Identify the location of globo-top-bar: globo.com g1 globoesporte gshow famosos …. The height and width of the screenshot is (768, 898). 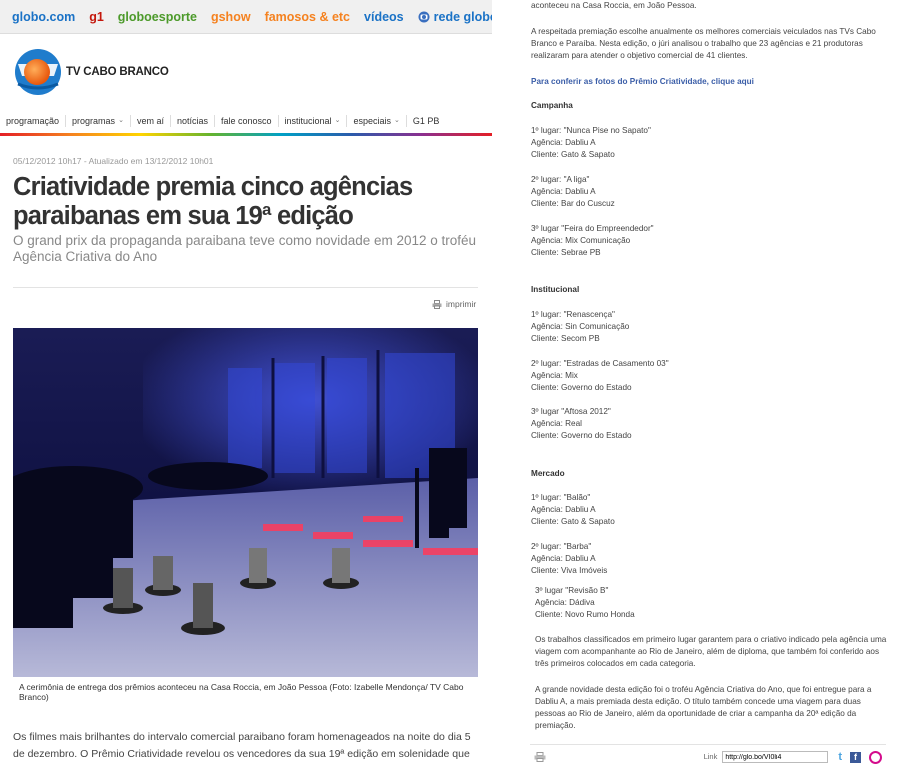
(246, 17).